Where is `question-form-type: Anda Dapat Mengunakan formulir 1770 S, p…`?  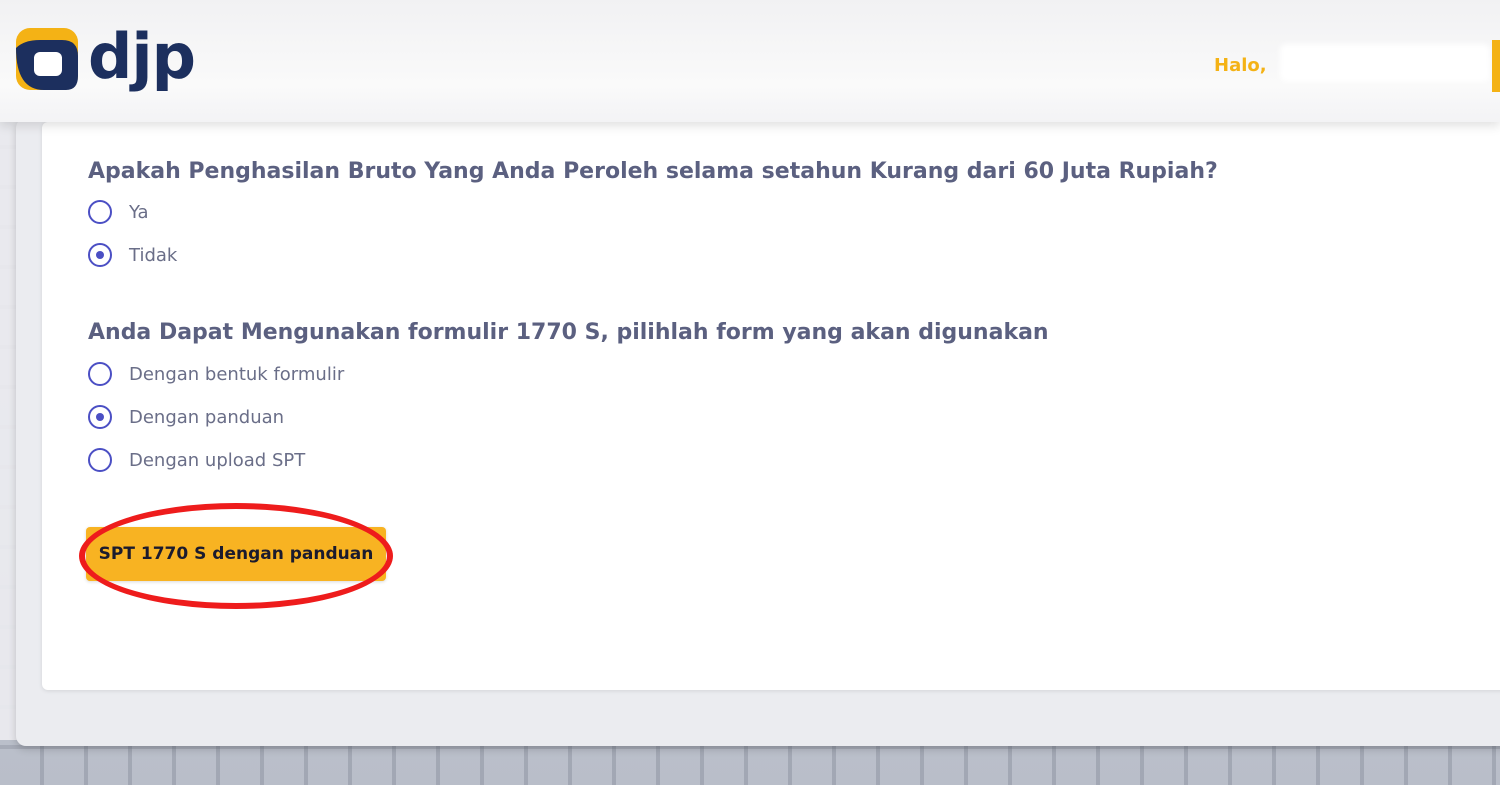 question-form-type: Anda Dapat Mengunakan formulir 1770 S, p… is located at coordinates (568, 332).